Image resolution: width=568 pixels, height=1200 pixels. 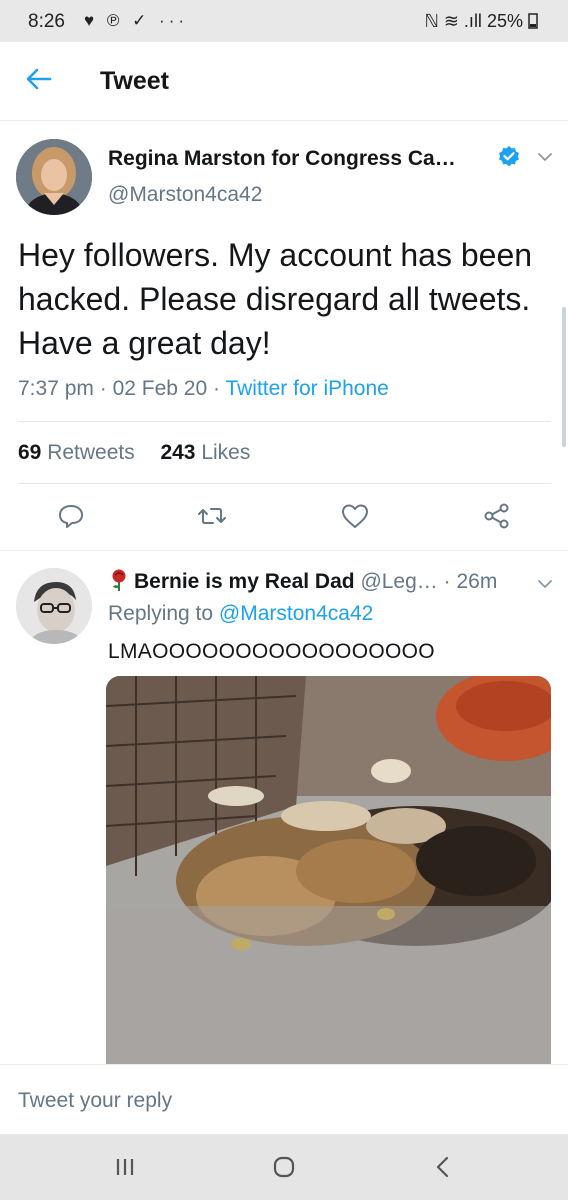 What do you see at coordinates (125, 1167) in the screenshot?
I see `recents-icon` at bounding box center [125, 1167].